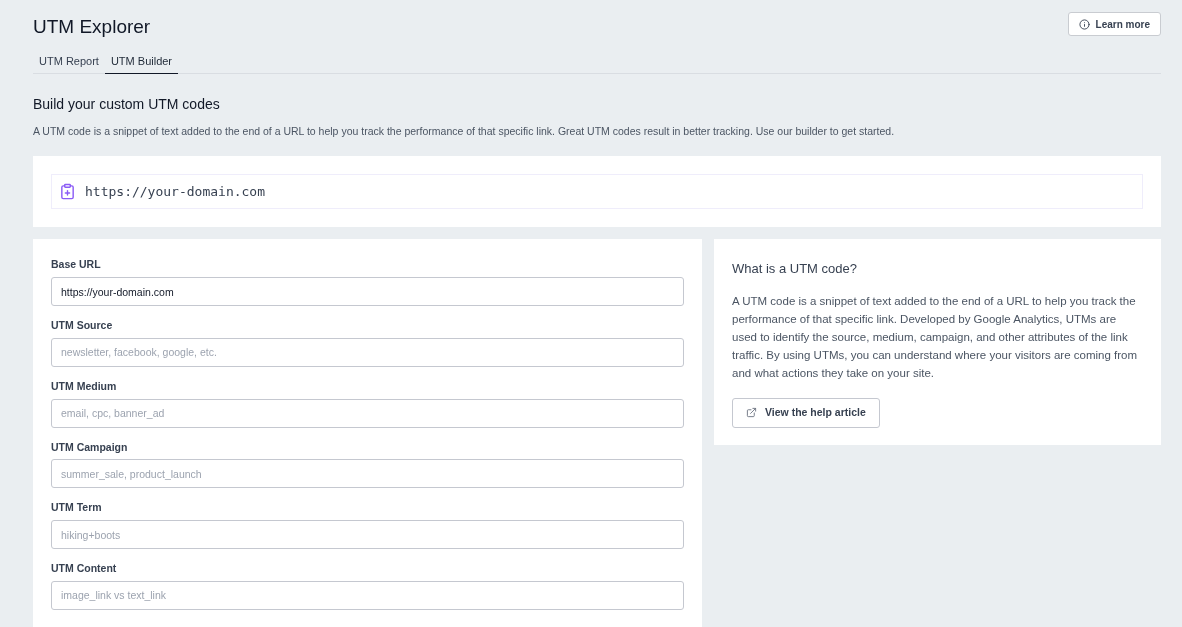 Image resolution: width=1182 pixels, height=627 pixels. I want to click on section-heading: Build your custom UTM codes, so click(127, 104).